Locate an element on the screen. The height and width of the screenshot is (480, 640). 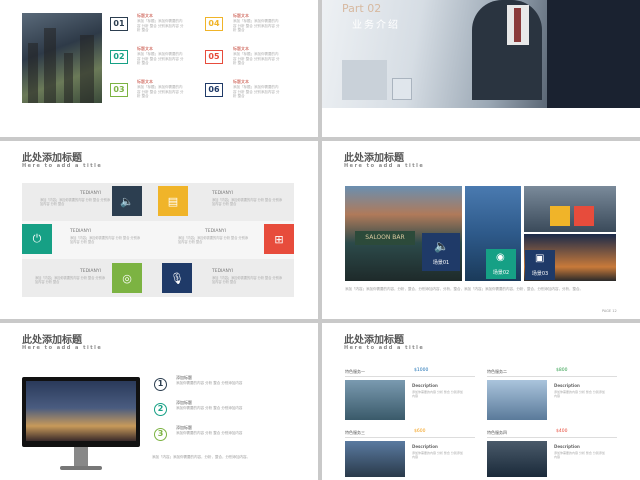
building-photo is located at coordinates (570, 209).